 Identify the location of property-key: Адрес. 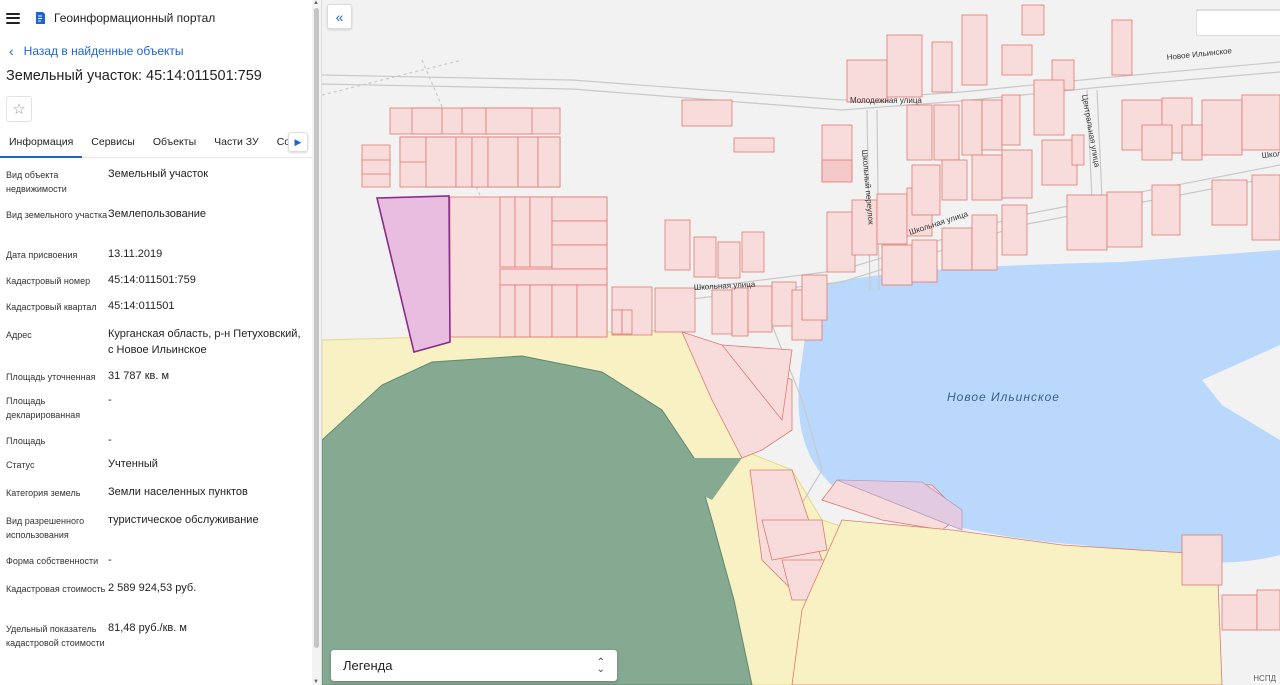
(19, 335).